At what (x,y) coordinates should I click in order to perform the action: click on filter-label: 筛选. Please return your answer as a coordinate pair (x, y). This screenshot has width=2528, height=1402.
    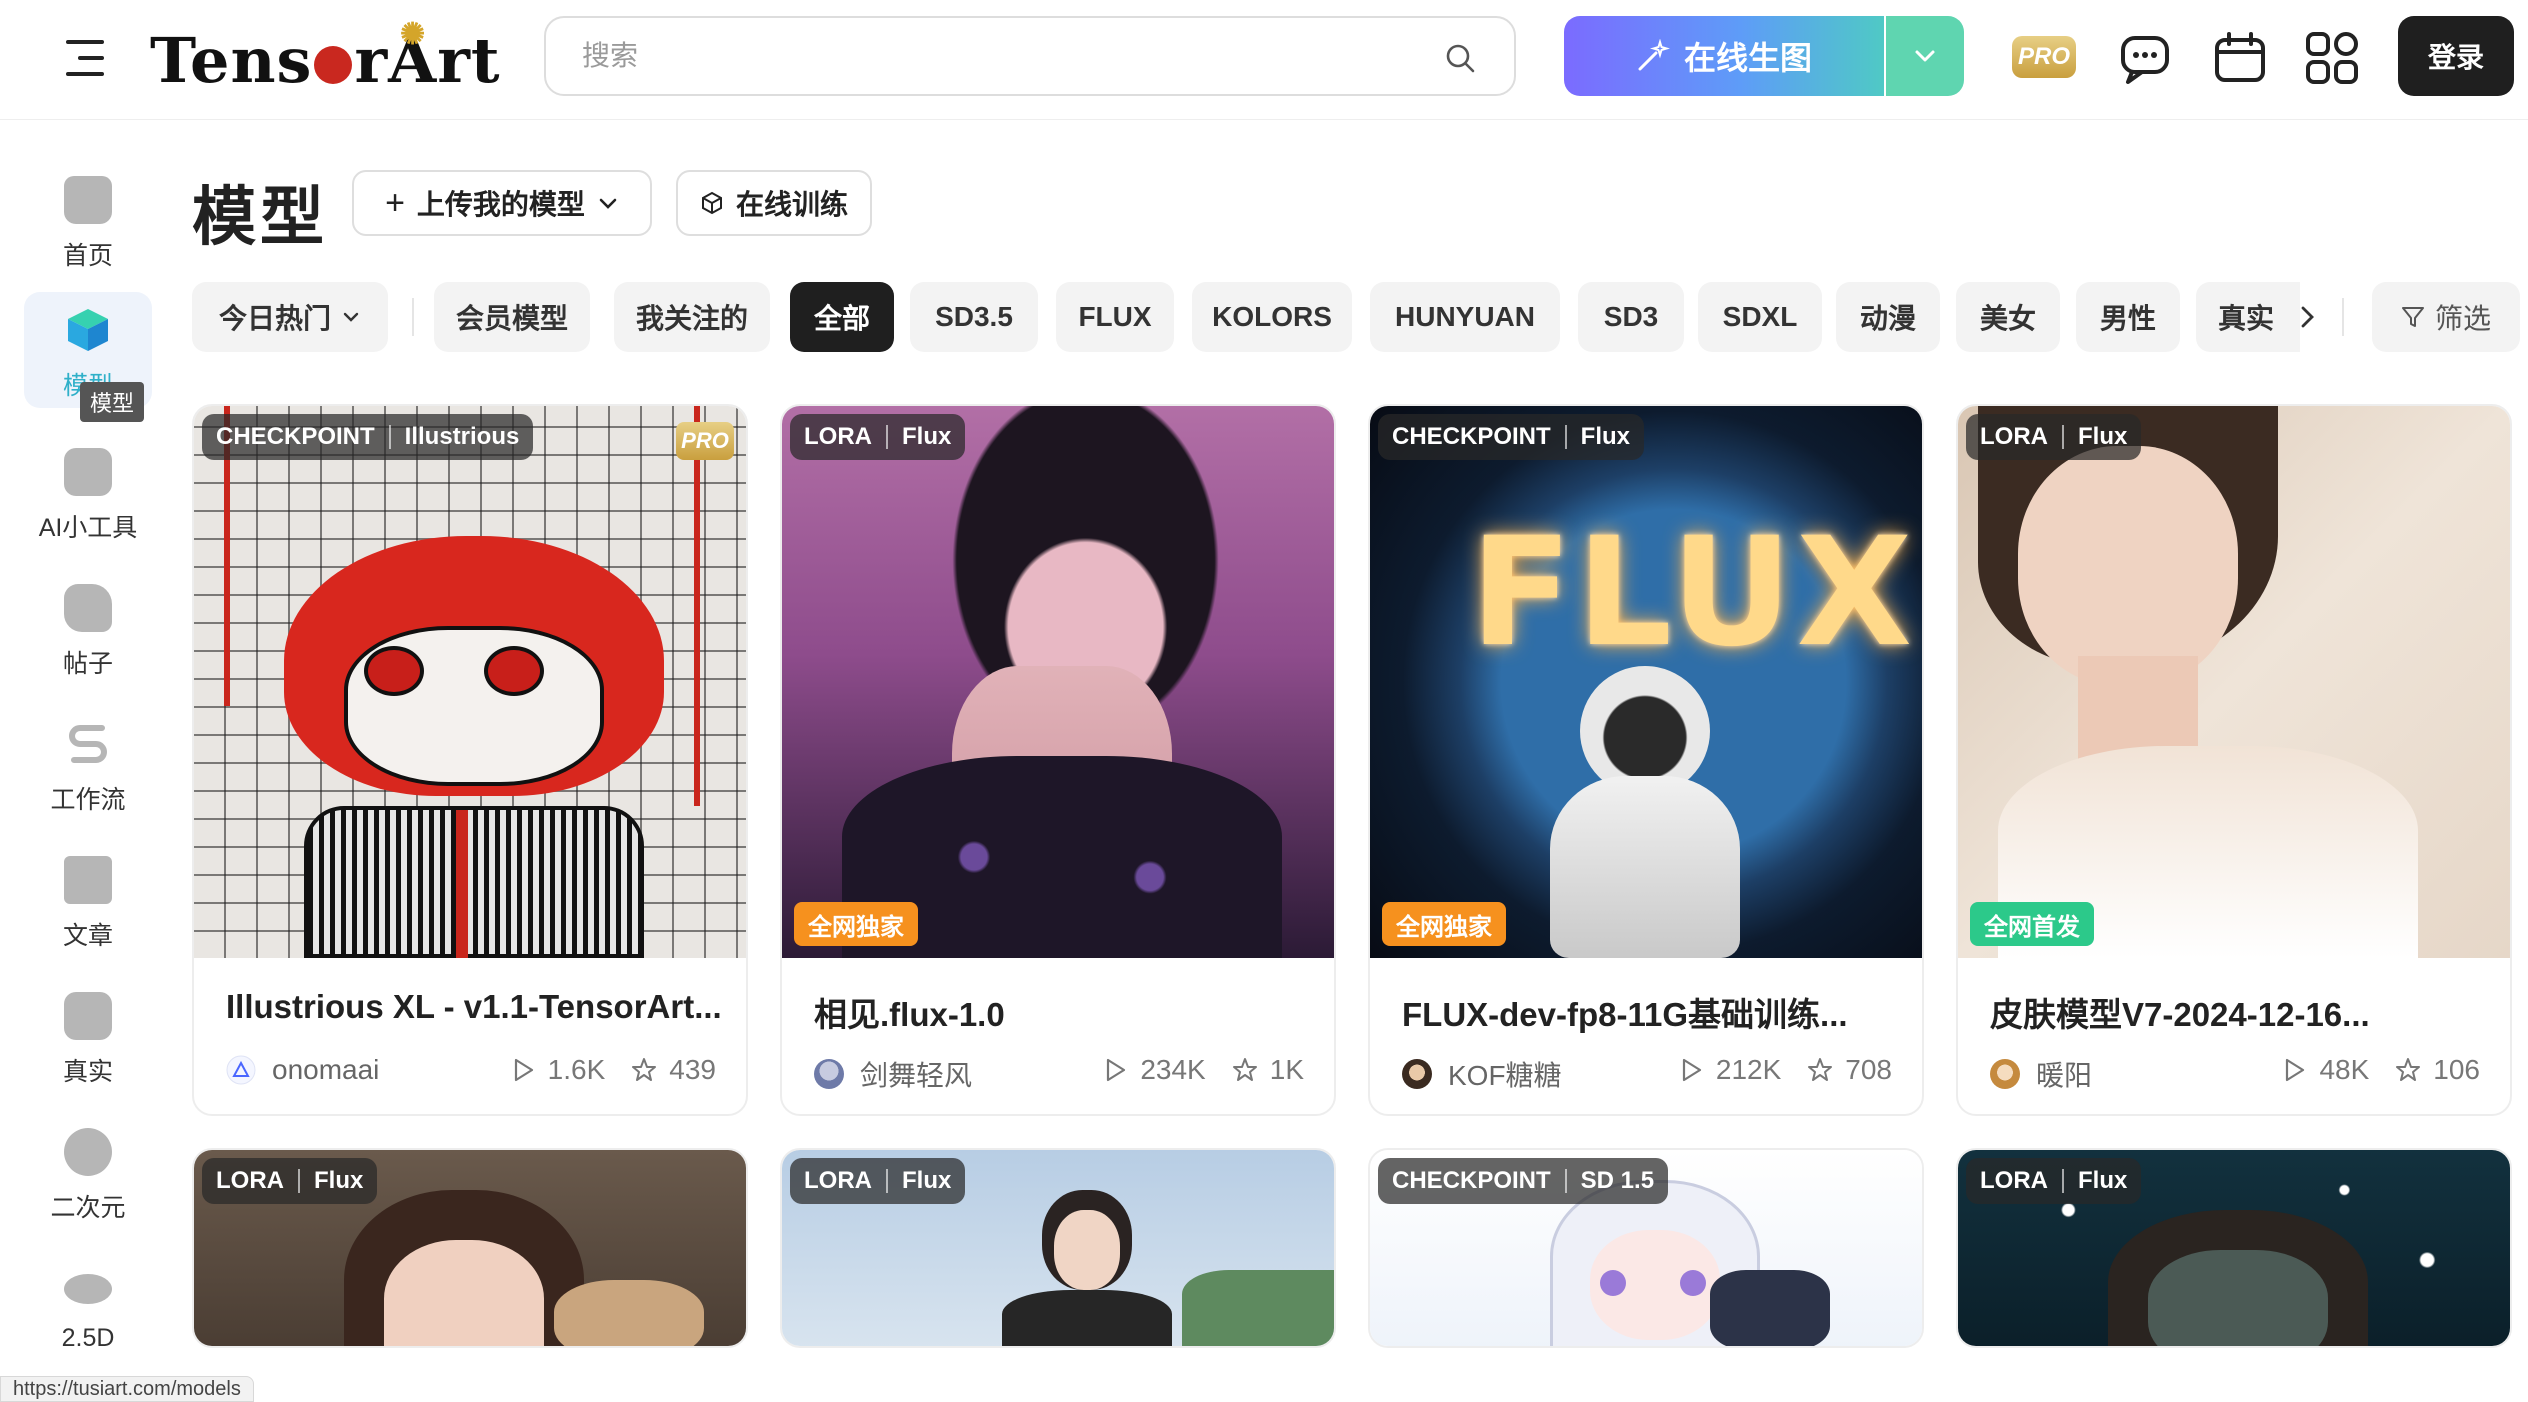
    Looking at the image, I should click on (2462, 318).